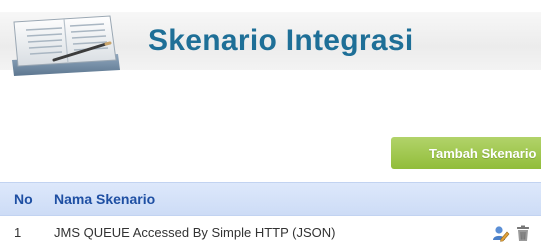 The image size is (541, 249). Describe the element at coordinates (270, 199) in the screenshot. I see `table-header: No Nama Skenario` at that location.